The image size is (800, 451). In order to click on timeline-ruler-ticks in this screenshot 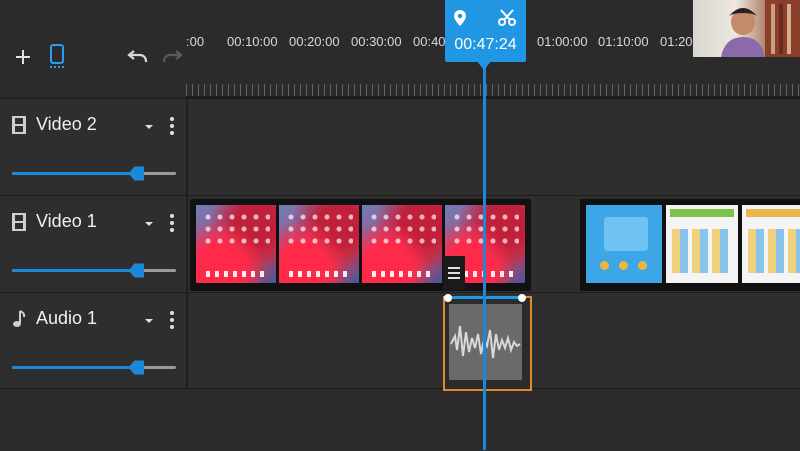, I will do `click(493, 90)`.